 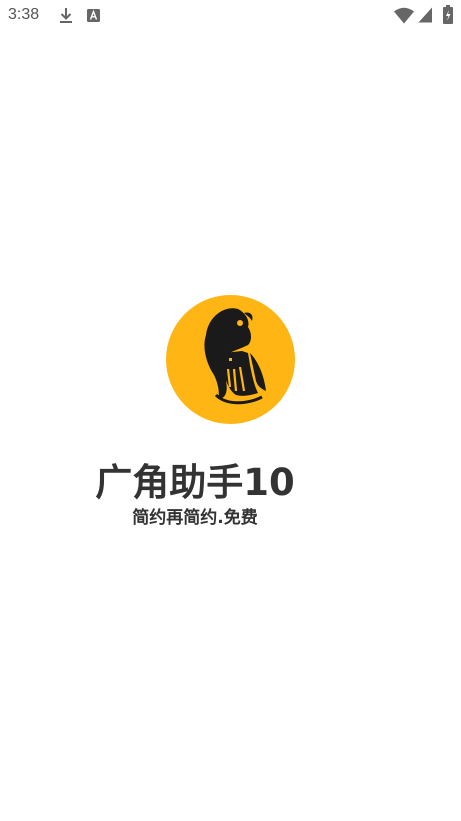 What do you see at coordinates (195, 482) in the screenshot?
I see `app-name: 广角助手10` at bounding box center [195, 482].